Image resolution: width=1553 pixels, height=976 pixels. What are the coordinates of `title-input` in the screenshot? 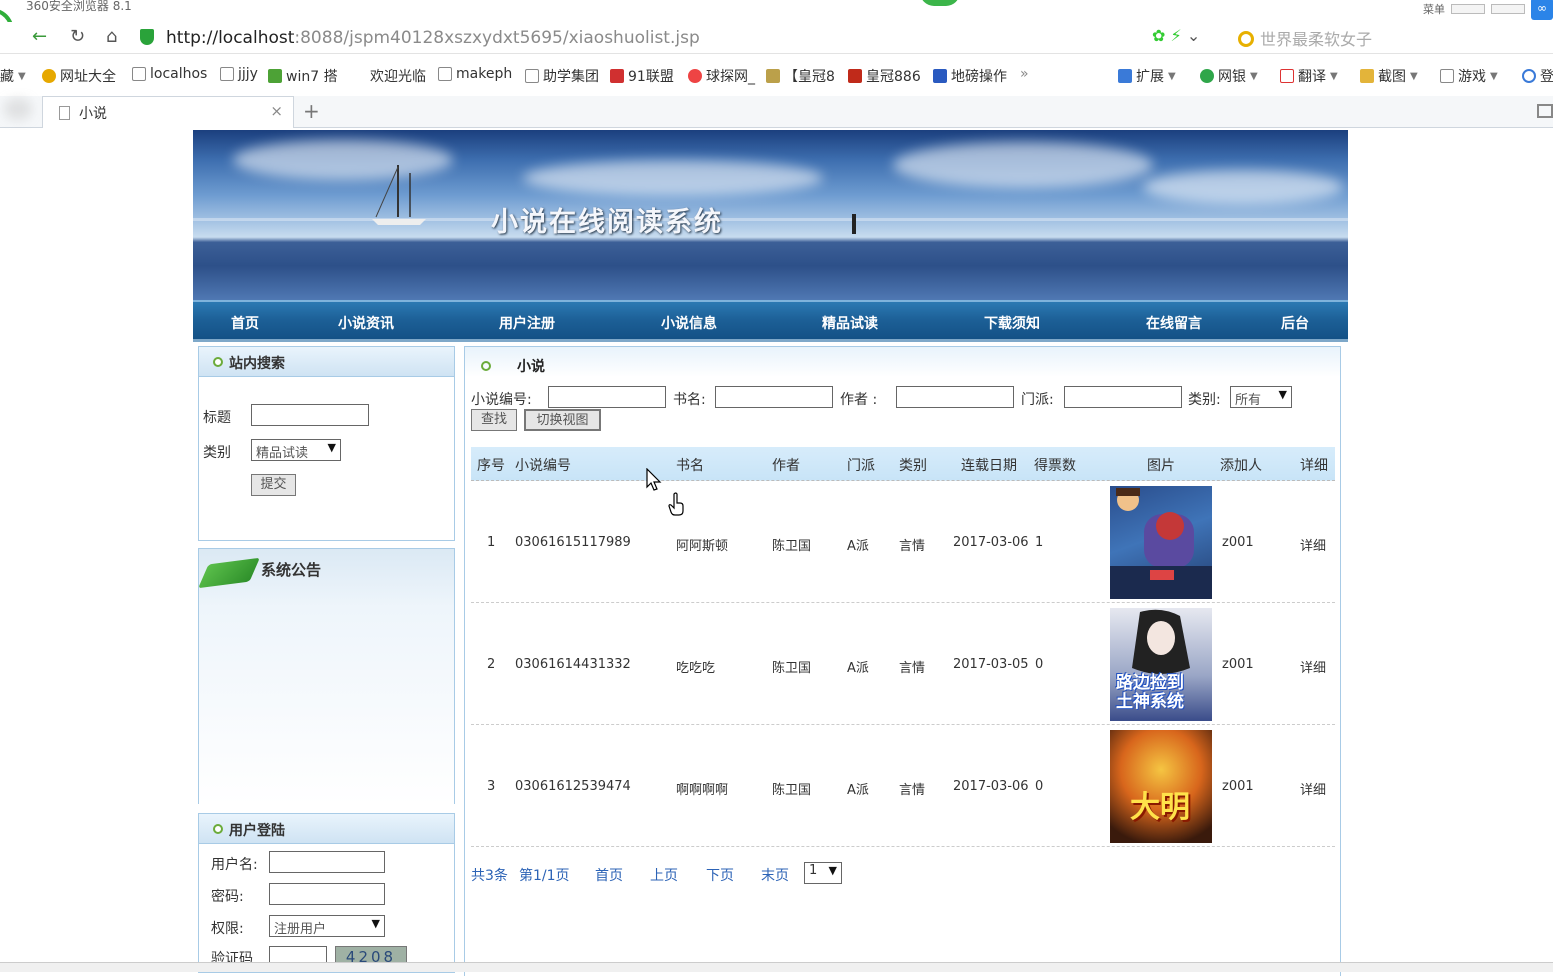 It's located at (310, 415).